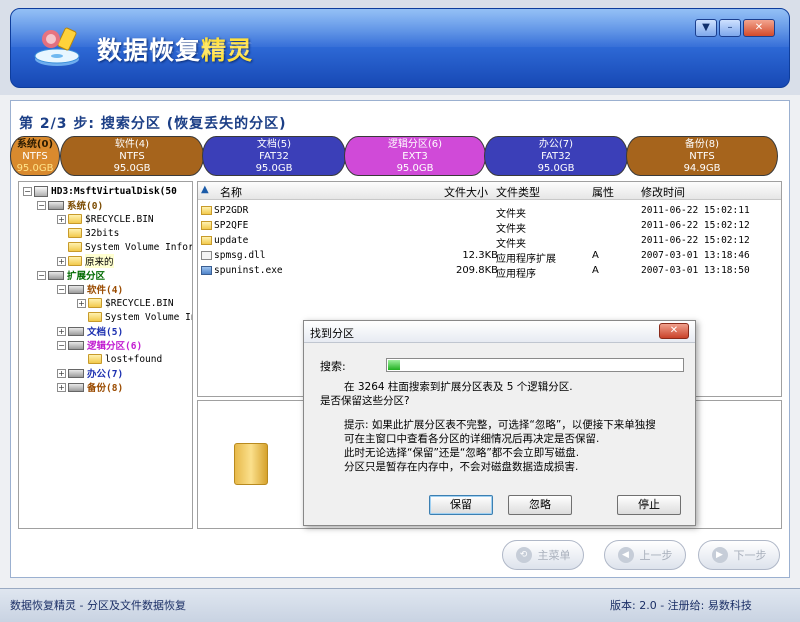 The image size is (800, 622). What do you see at coordinates (415, 156) in the screenshot?
I see `partition-segment: 逻辑分区(6) EXT3 95.0GB` at bounding box center [415, 156].